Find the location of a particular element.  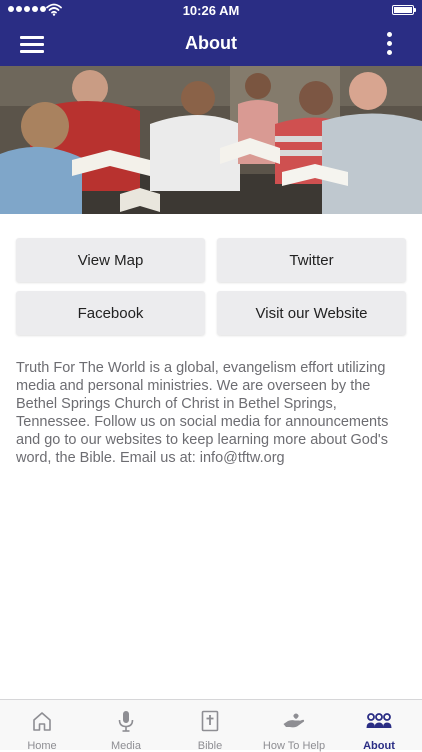

tab-label: About is located at coordinates (379, 746).